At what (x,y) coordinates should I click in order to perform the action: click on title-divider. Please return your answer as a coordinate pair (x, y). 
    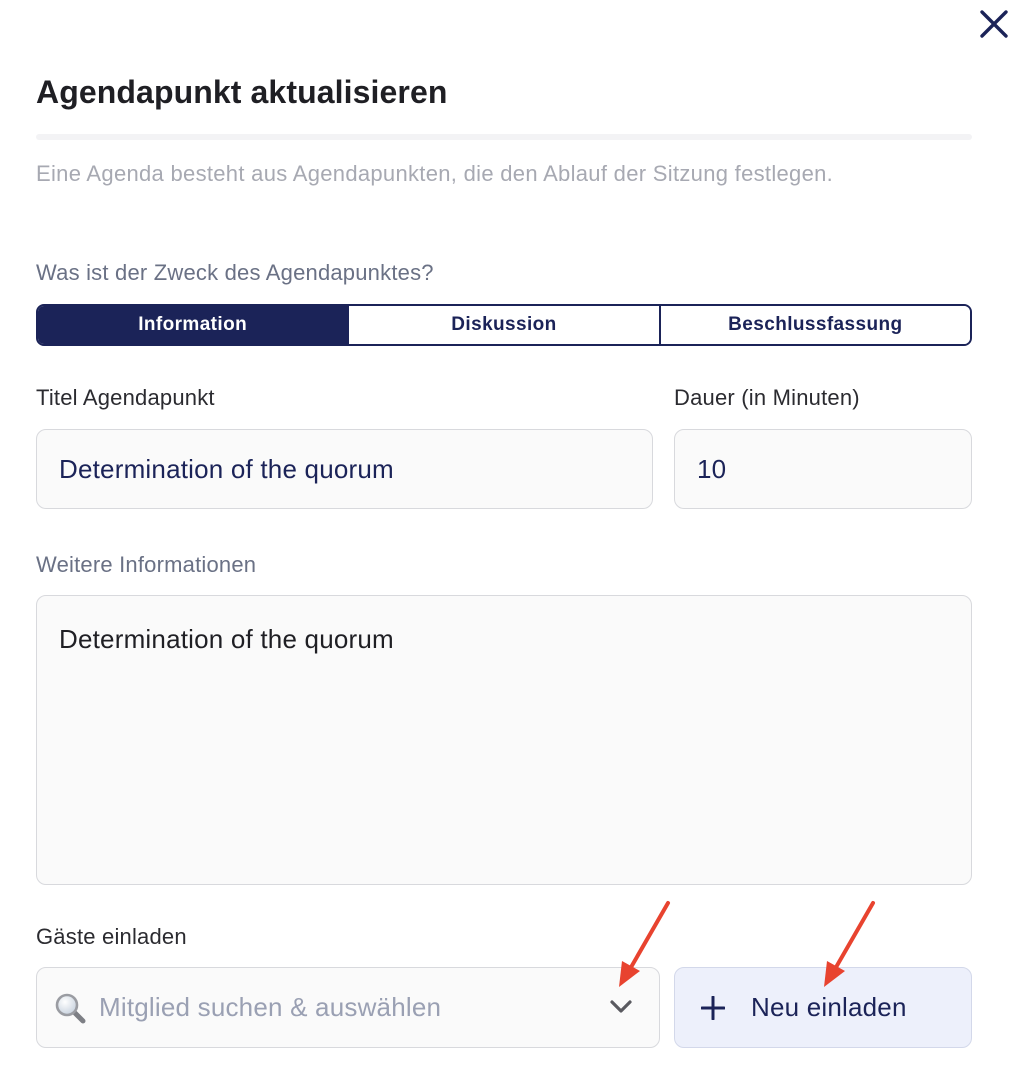
    Looking at the image, I should click on (504, 137).